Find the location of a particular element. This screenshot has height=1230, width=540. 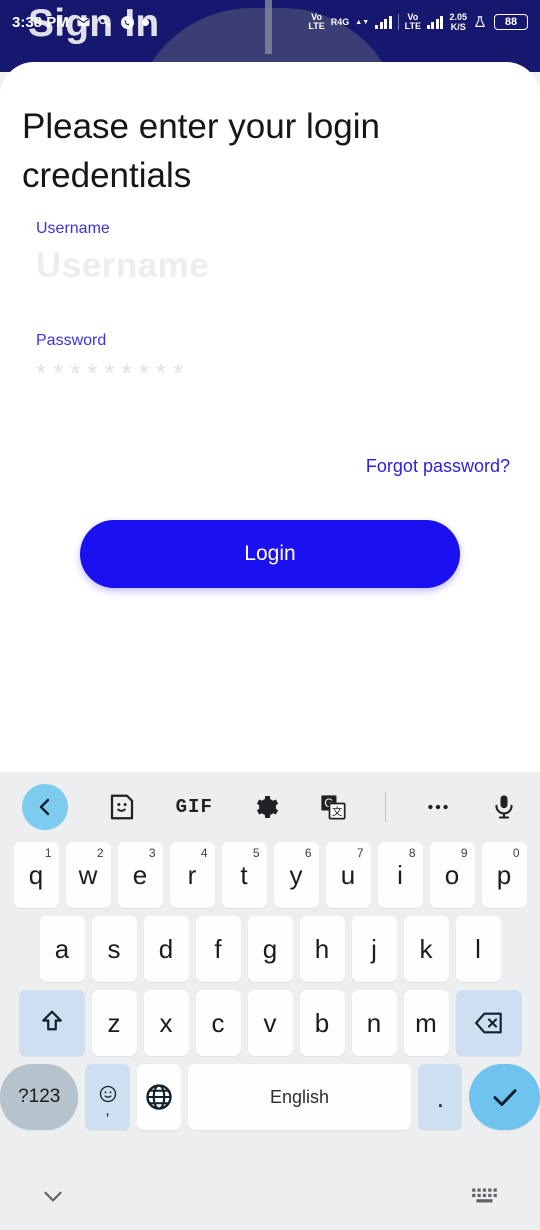

chevron-down-icon is located at coordinates (53, 1196).